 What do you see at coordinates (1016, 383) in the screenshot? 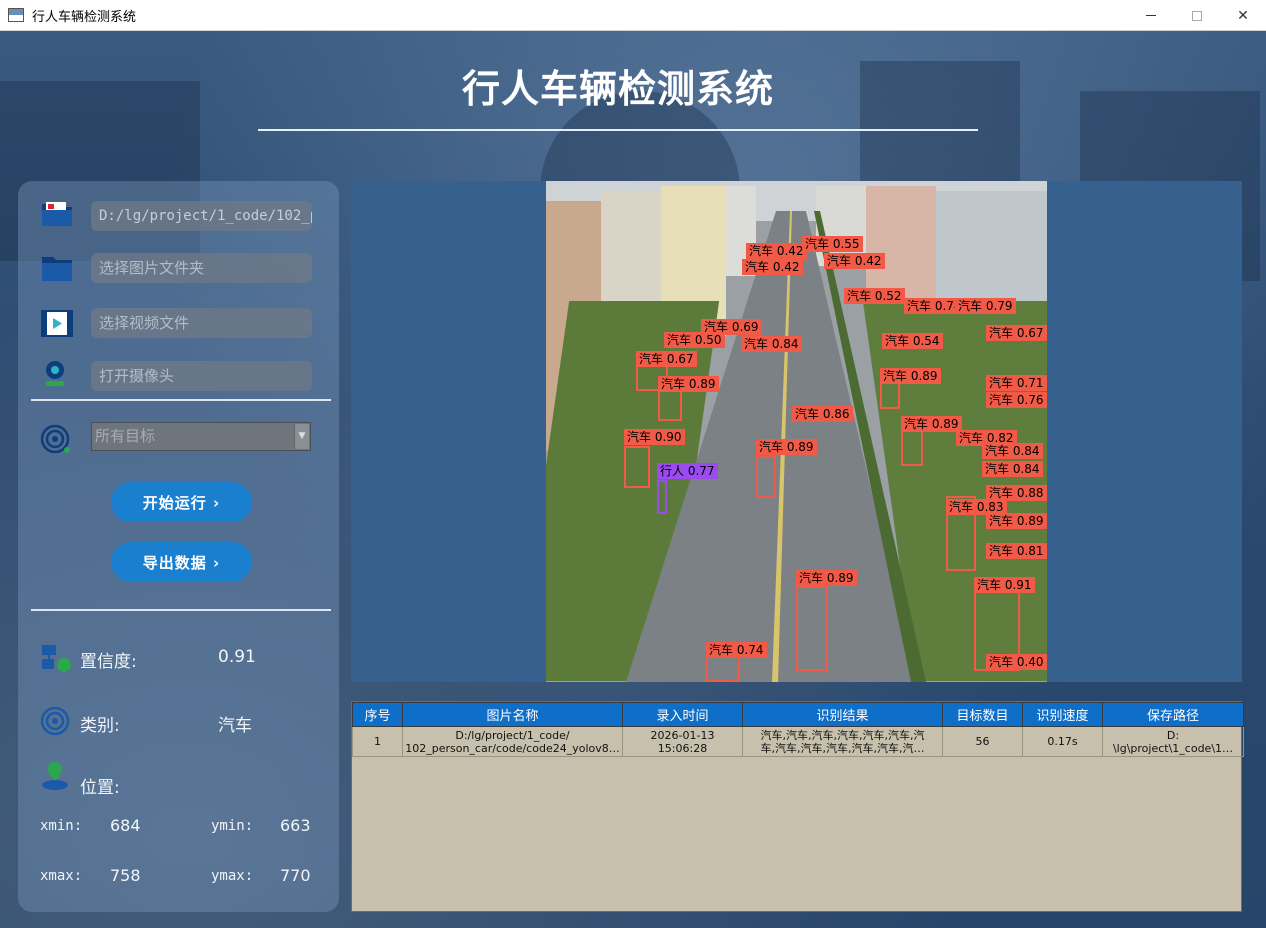
I see `detection-label: 汽车 0.71` at bounding box center [1016, 383].